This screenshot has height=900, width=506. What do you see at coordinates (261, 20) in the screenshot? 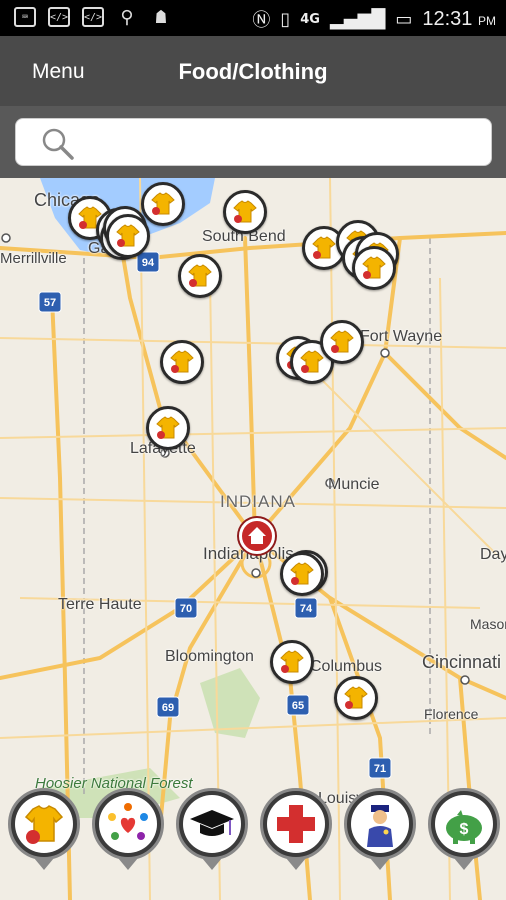
I see `nfc-icon: Ⓝ` at bounding box center [261, 20].